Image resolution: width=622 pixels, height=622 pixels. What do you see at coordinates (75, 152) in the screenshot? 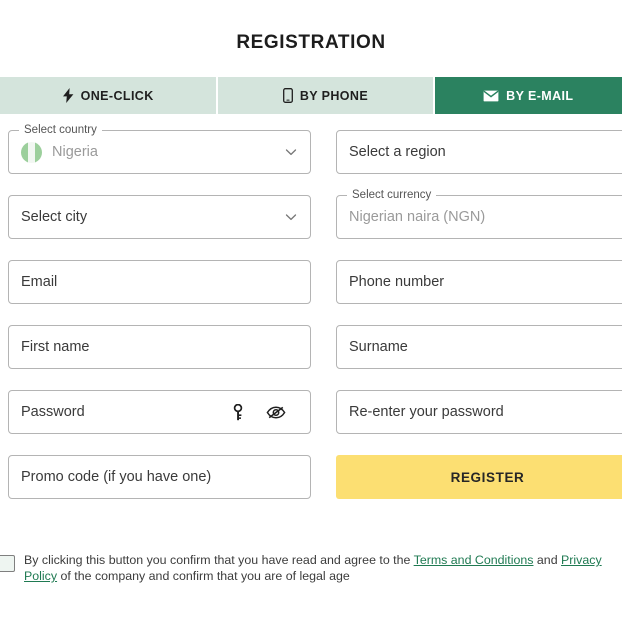
I see `country-select-value: Nigeria` at bounding box center [75, 152].